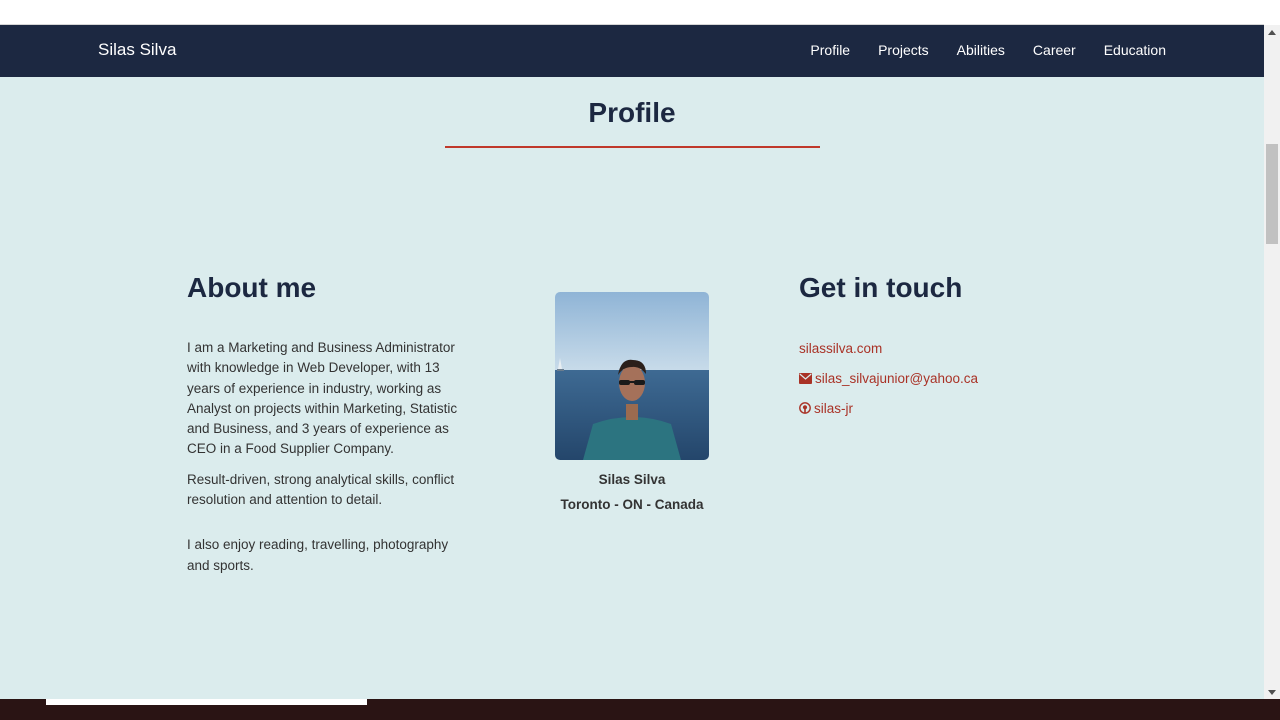 Image resolution: width=1280 pixels, height=720 pixels. I want to click on envelope-icon, so click(805, 378).